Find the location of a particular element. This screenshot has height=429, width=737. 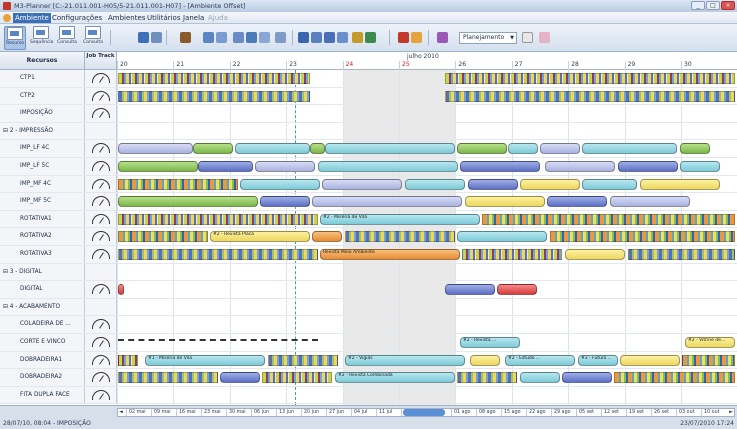

timeline-prev-icon: ◄ is located at coordinates (121, 412).